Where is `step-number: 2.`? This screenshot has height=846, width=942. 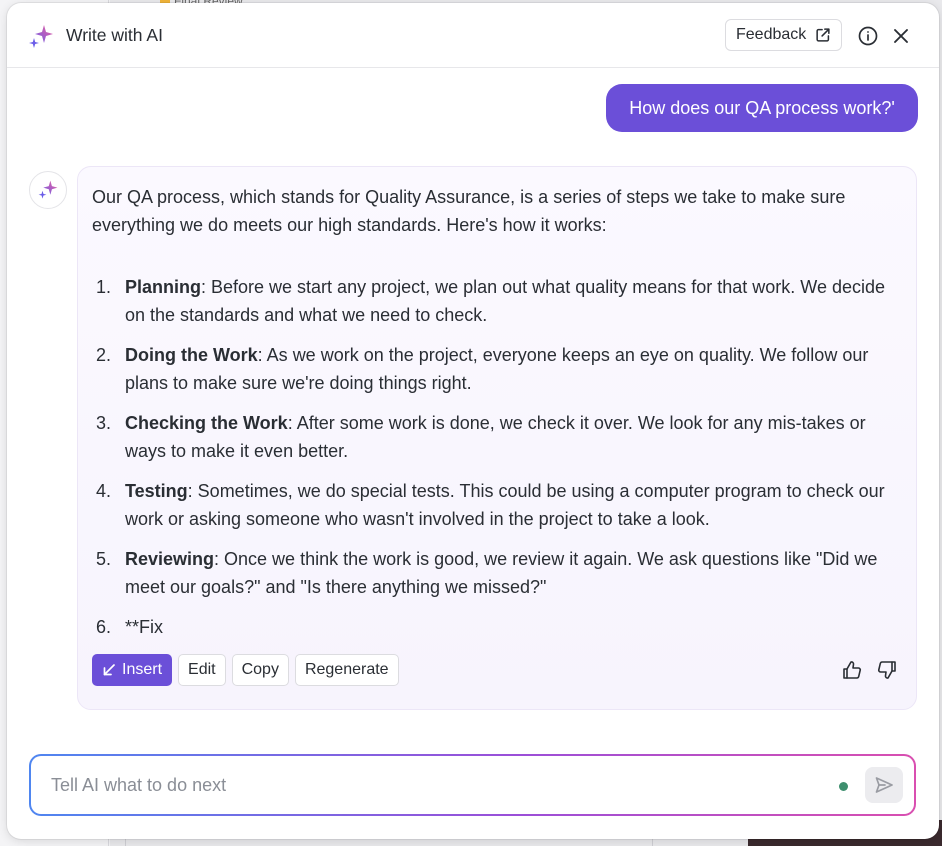
step-number: 2. is located at coordinates (104, 355).